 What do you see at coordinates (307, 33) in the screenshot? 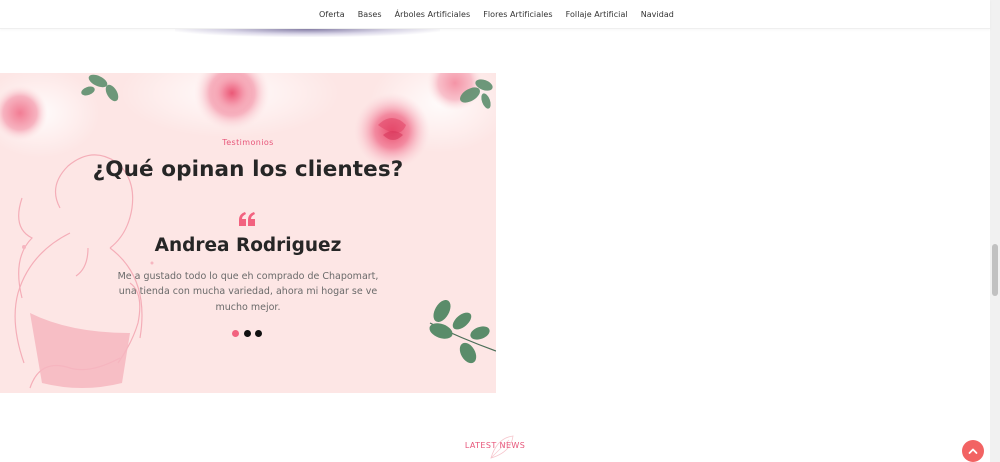
I see `hero-image-edge` at bounding box center [307, 33].